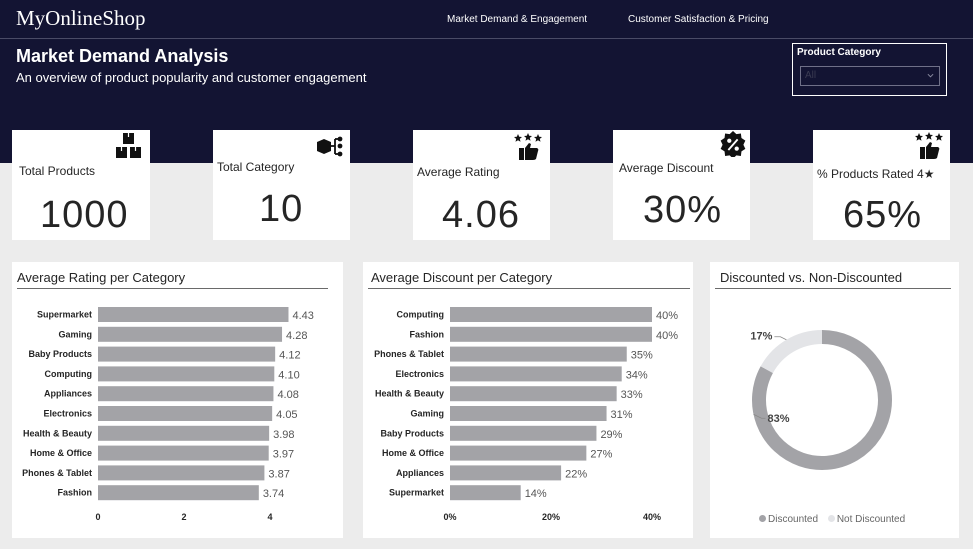  What do you see at coordinates (871, 519) in the screenshot?
I see `legend-label: Not Discounted` at bounding box center [871, 519].